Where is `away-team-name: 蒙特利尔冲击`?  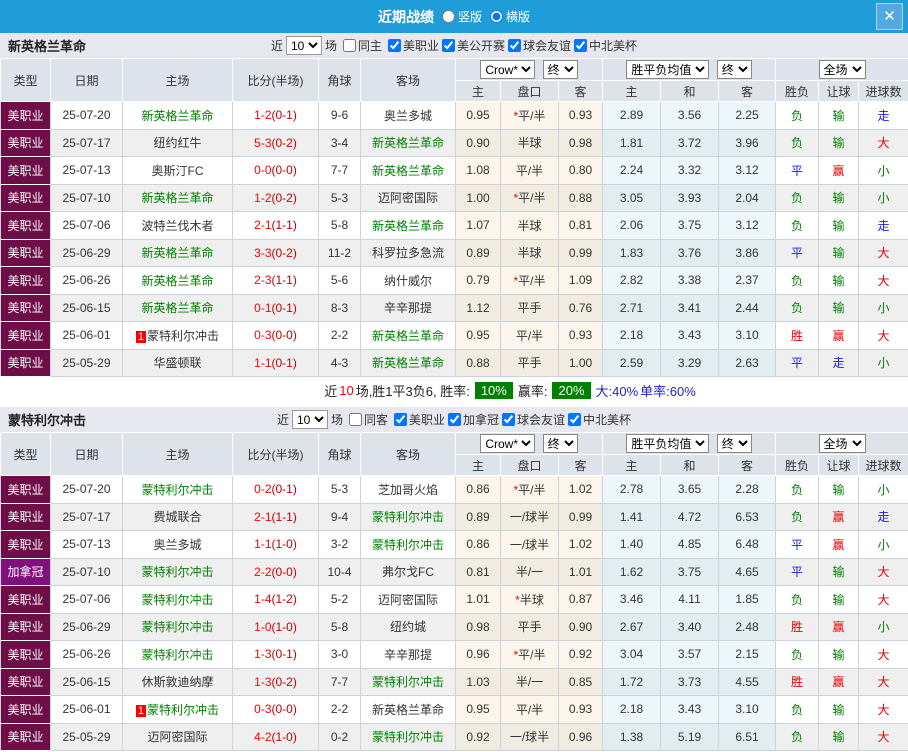 away-team-name: 蒙特利尔冲击 is located at coordinates (407, 517).